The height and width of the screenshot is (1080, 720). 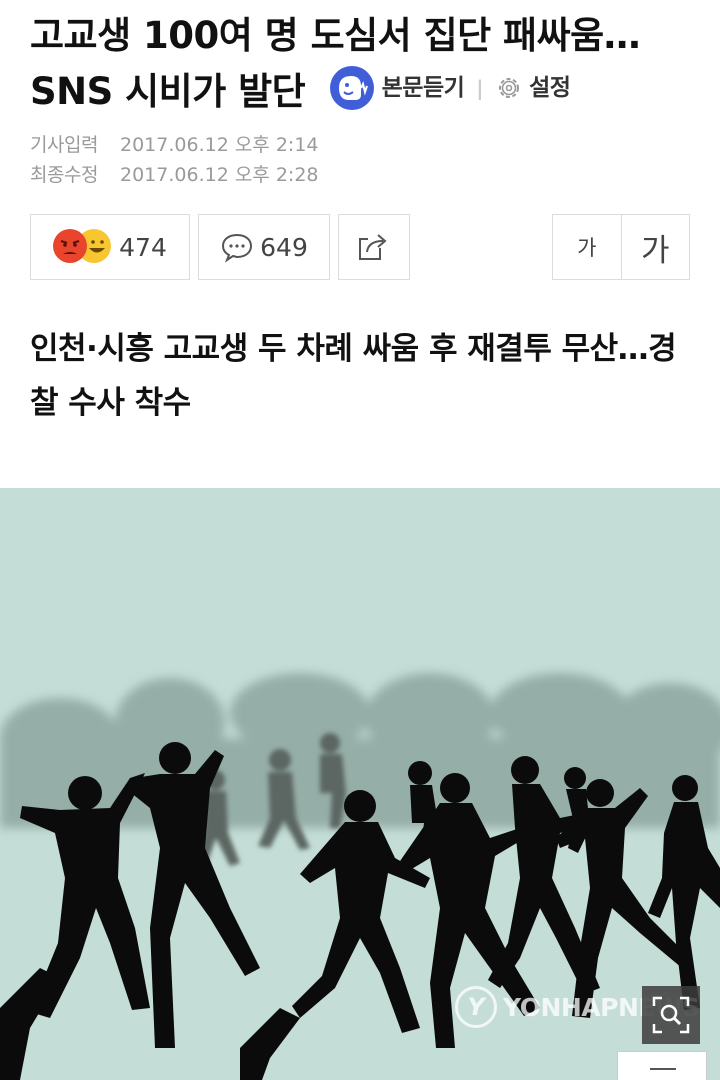 I want to click on reaction-count: 474, so click(x=143, y=247).